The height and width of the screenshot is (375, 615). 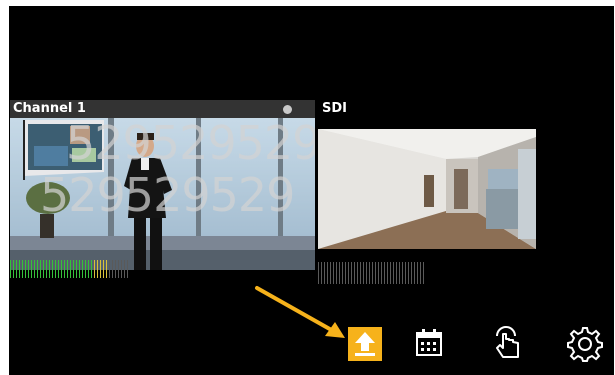 I want to click on channel-title: Channel 1, so click(x=162, y=109).